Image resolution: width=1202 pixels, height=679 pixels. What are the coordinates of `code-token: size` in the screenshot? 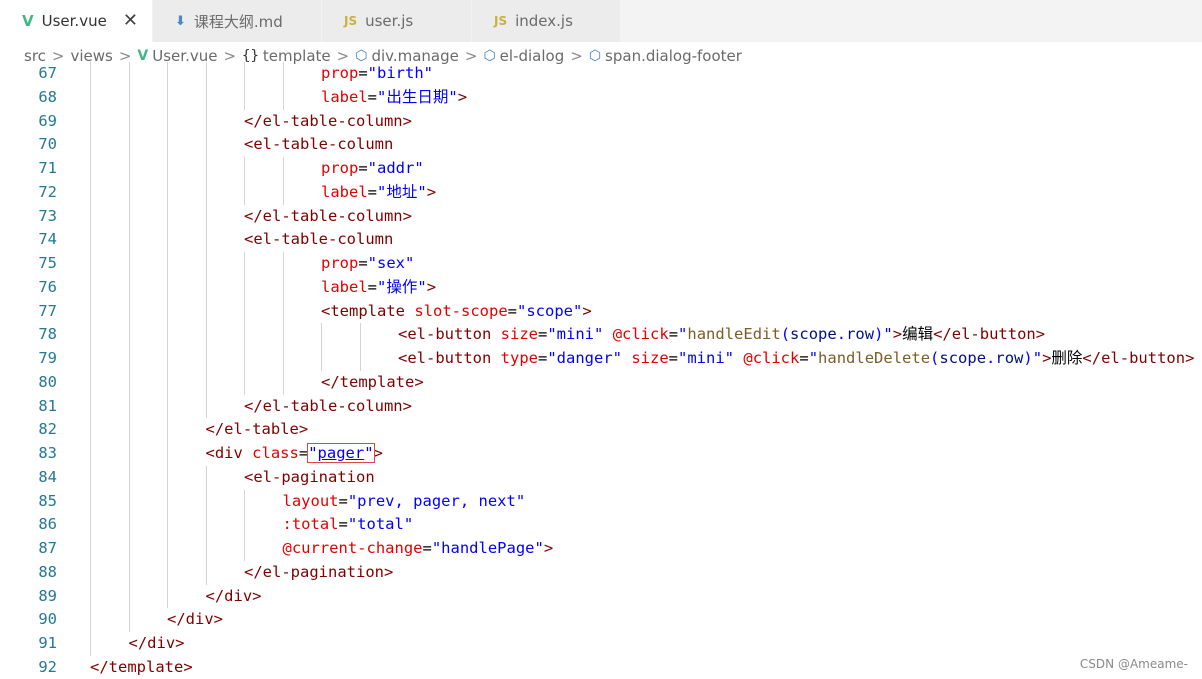 It's located at (650, 358).